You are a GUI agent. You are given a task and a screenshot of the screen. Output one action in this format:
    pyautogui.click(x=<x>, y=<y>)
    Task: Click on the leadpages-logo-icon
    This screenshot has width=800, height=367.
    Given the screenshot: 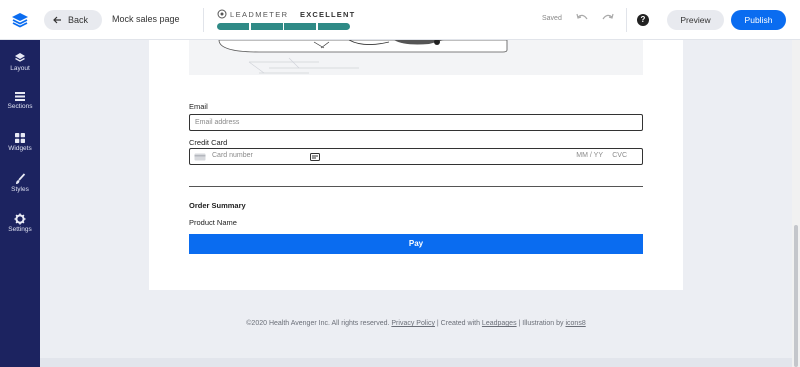 What is the action you would take?
    pyautogui.click(x=20, y=20)
    